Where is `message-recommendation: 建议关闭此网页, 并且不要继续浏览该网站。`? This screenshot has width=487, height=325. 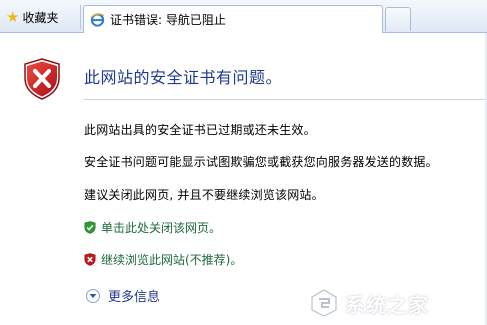
message-recommendation: 建议关闭此网页, 并且不要继续浏览该网站。 is located at coordinates (204, 195).